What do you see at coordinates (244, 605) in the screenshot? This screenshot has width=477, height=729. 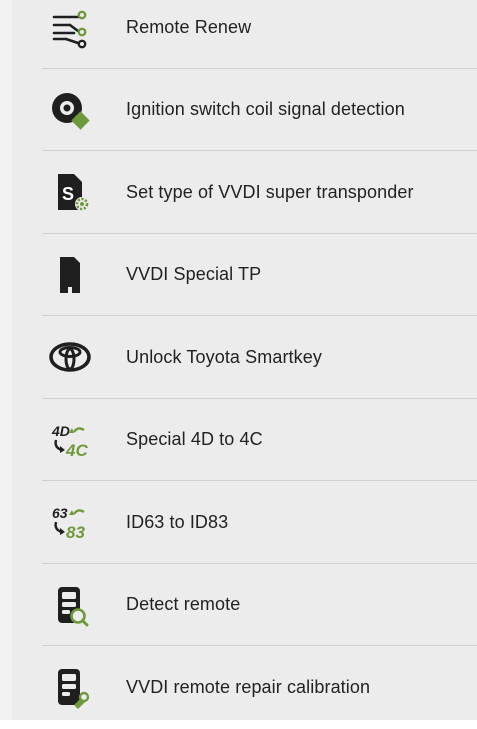 I see `menu-item-detect-remote: Detect remote` at bounding box center [244, 605].